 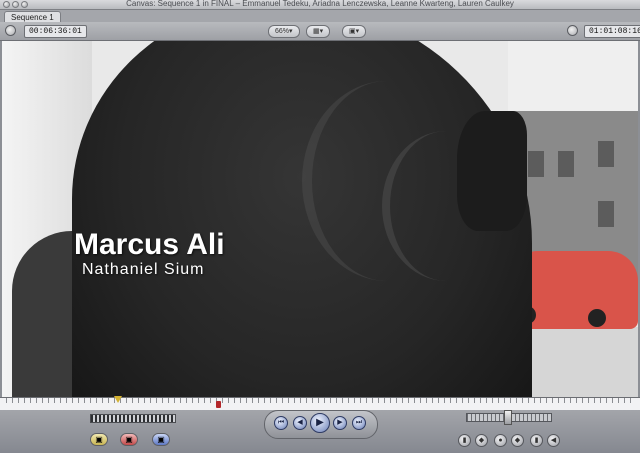 I want to click on transport-controls: ⏮ ◀ ▶ ▶ ⏭ ▣ ▣ ▣ ▮ ◆ ● ◆ ▮ ◀, so click(x=320, y=431).